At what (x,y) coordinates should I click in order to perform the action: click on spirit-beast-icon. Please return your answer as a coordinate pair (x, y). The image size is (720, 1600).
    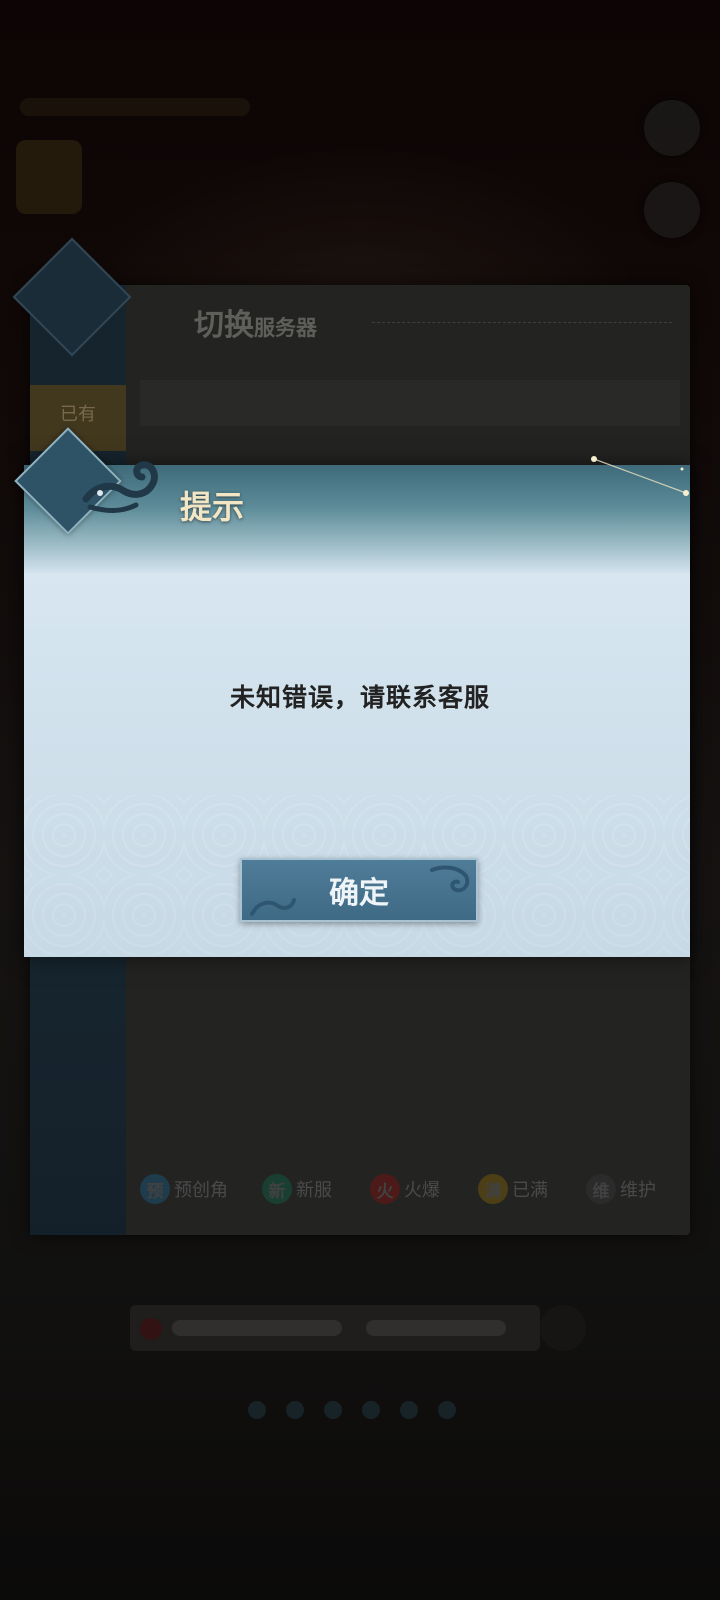
    Looking at the image, I should click on (120, 487).